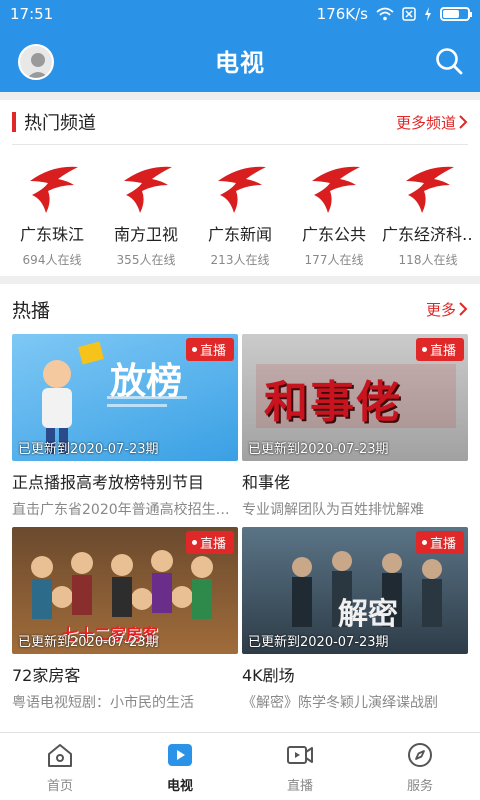 The height and width of the screenshot is (800, 480). What do you see at coordinates (145, 234) in the screenshot?
I see `channel-name: 南方卫视` at bounding box center [145, 234].